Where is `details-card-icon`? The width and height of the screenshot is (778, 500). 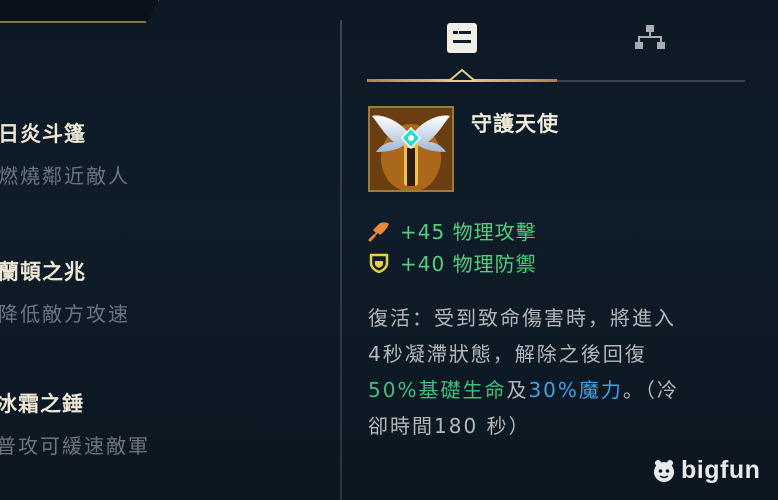
details-card-icon is located at coordinates (462, 38).